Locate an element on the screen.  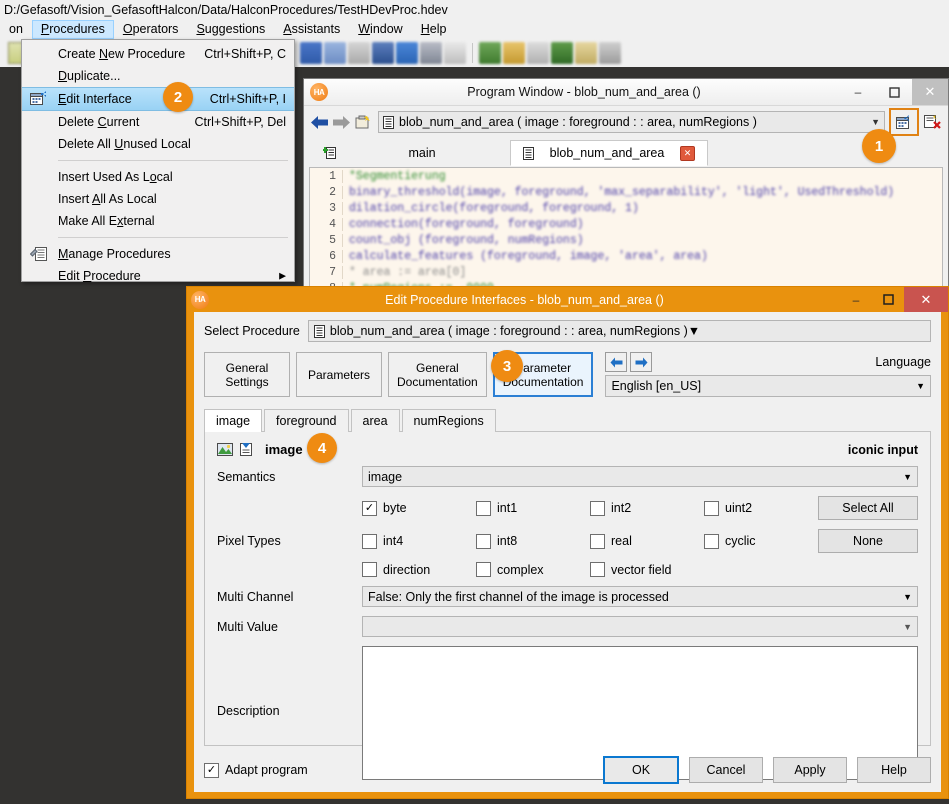
menu-delete-current: Delete Current Ctrl+Shift+P, Del is located at coordinates (158, 122).